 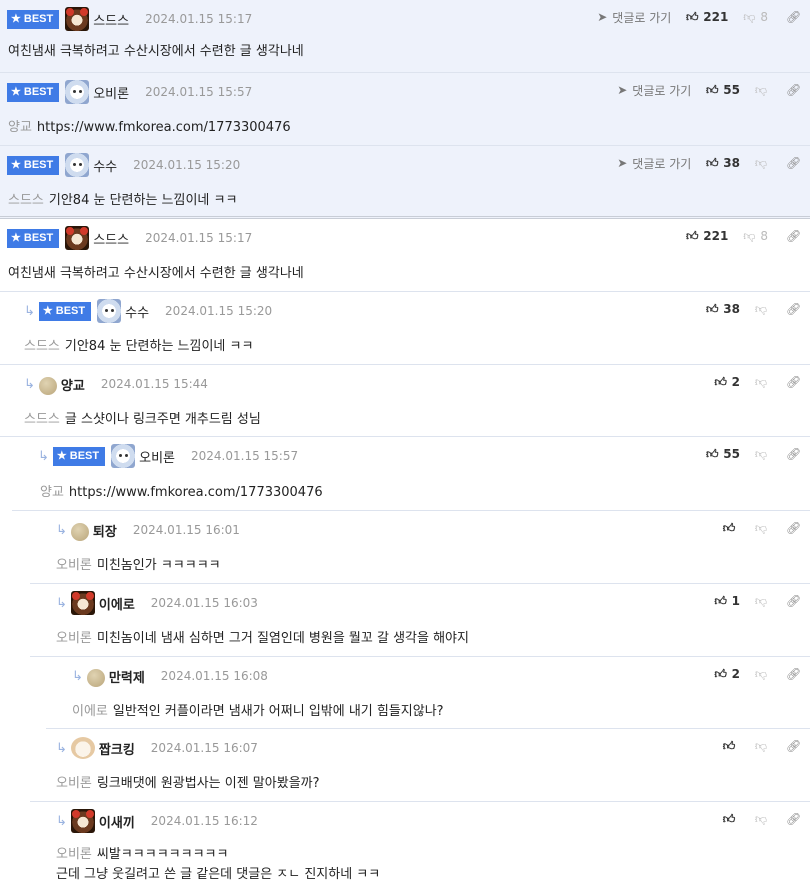 What do you see at coordinates (186, 530) in the screenshot?
I see `comment-date: 2024.01.15 16:01` at bounding box center [186, 530].